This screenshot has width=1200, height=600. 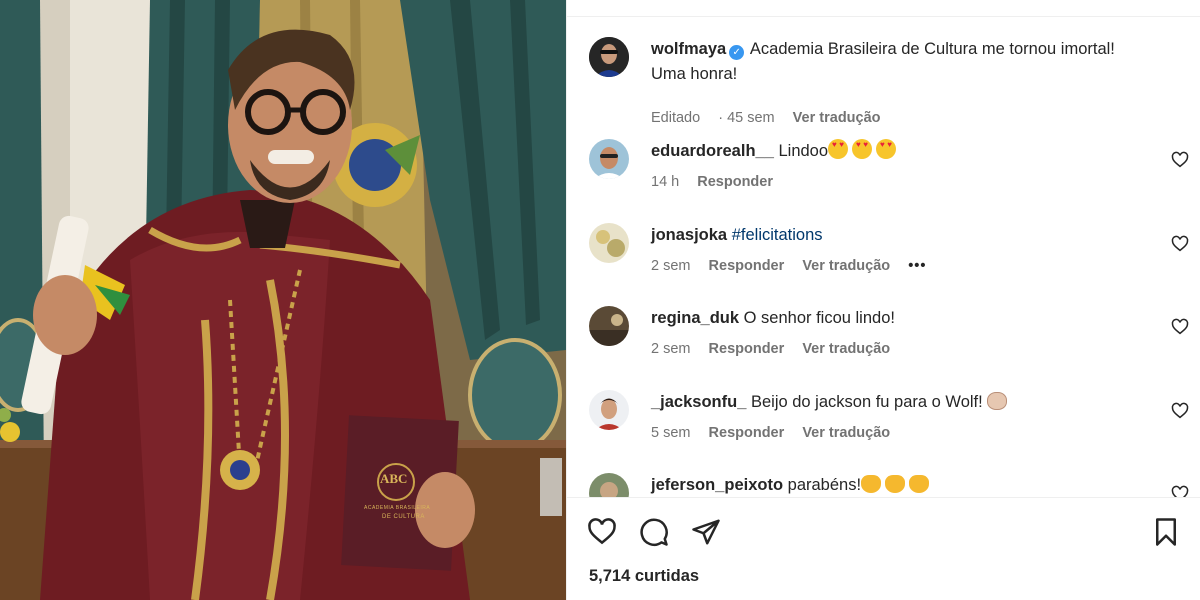 I want to click on comment-meta: 14 h Responder, so click(x=719, y=182).